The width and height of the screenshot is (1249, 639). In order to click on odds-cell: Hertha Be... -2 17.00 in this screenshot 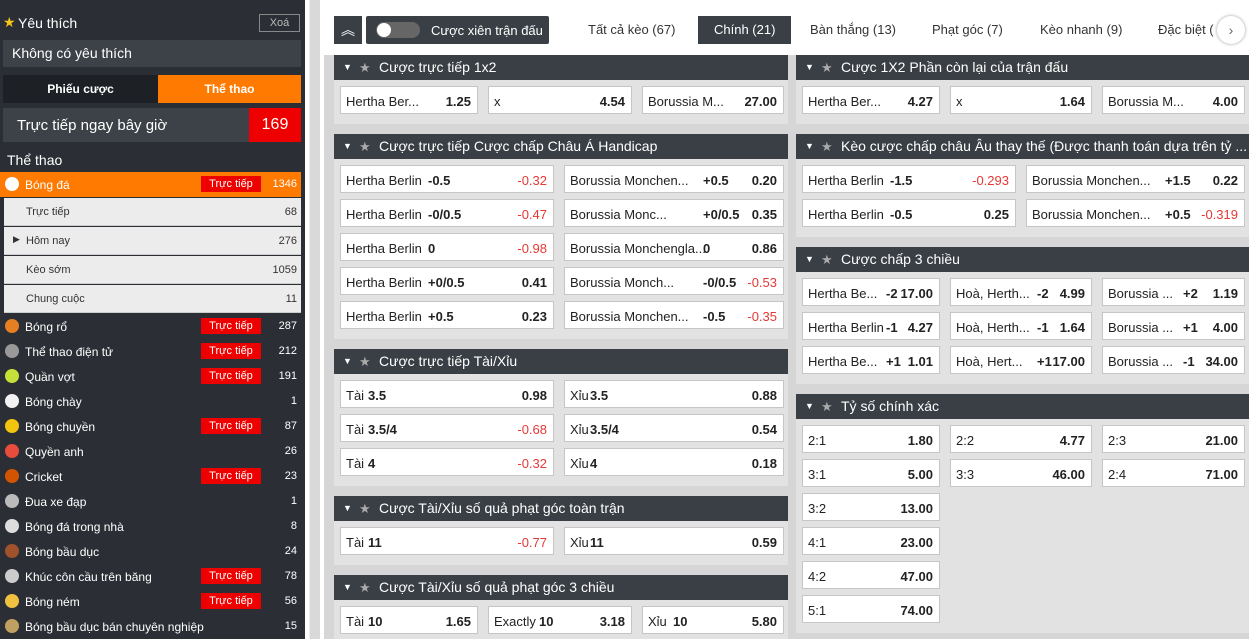, I will do `click(871, 292)`.